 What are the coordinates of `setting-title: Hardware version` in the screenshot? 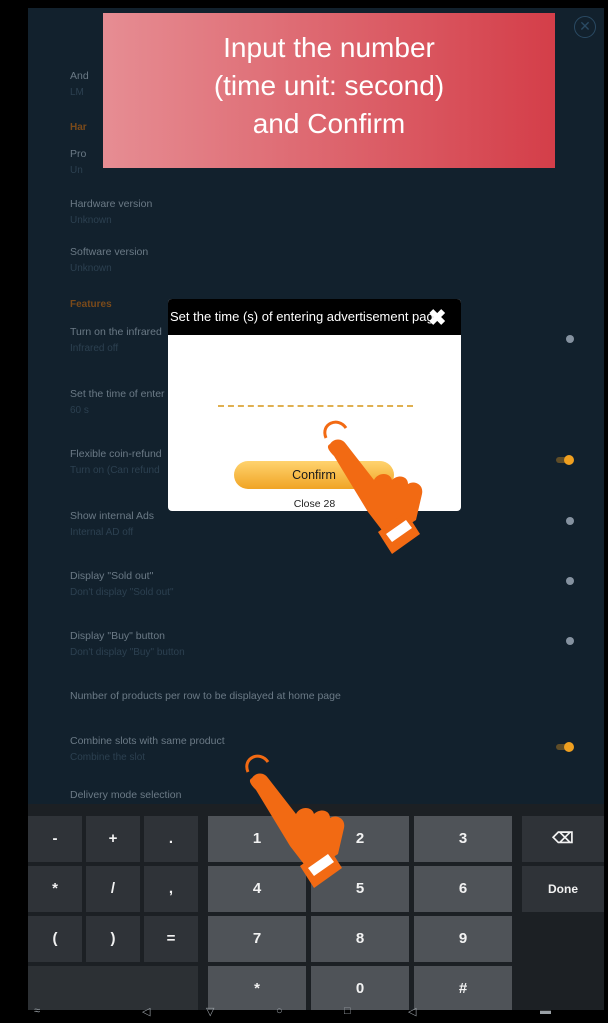 It's located at (111, 204).